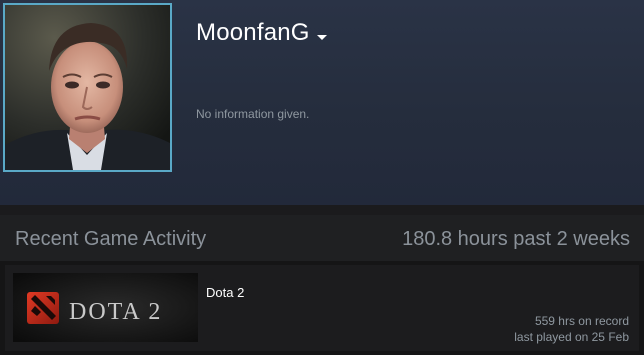  What do you see at coordinates (571, 337) in the screenshot?
I see `last-played: last played on 25 Feb` at bounding box center [571, 337].